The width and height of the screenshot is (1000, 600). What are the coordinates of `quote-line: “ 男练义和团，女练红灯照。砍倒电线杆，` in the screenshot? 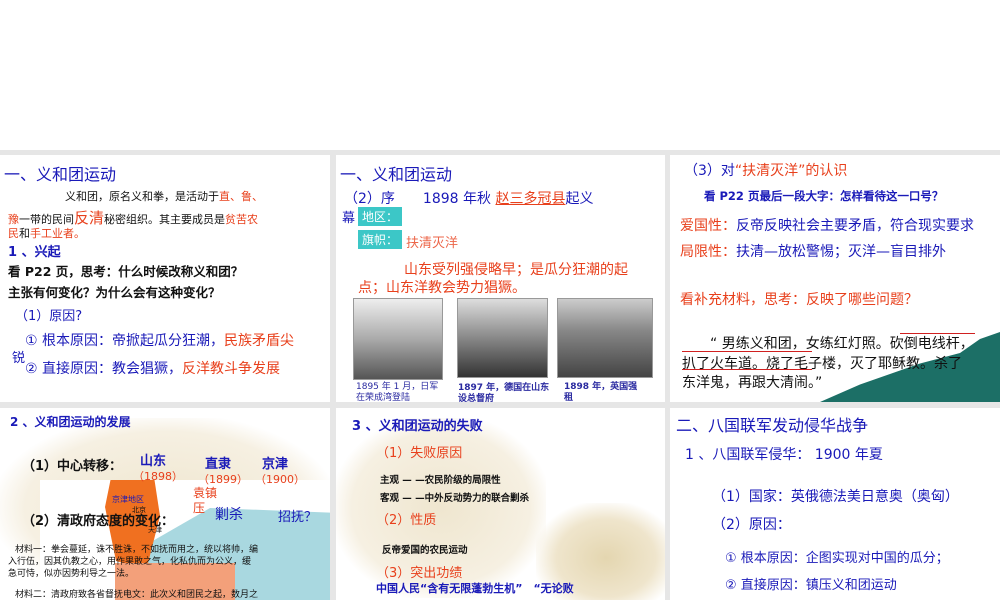 It's located at (842, 344).